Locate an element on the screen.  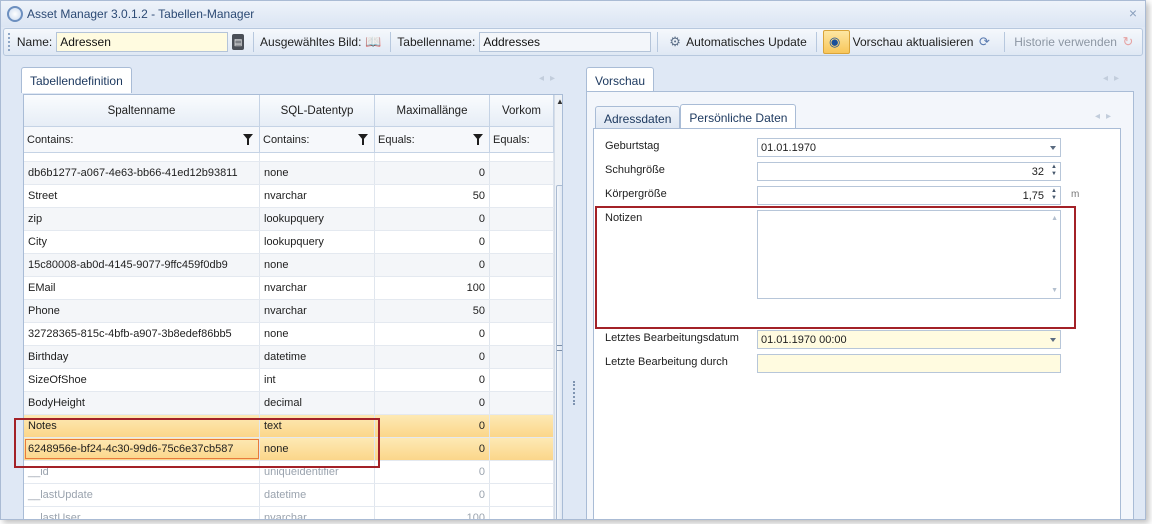
tablename-input is located at coordinates (565, 42).